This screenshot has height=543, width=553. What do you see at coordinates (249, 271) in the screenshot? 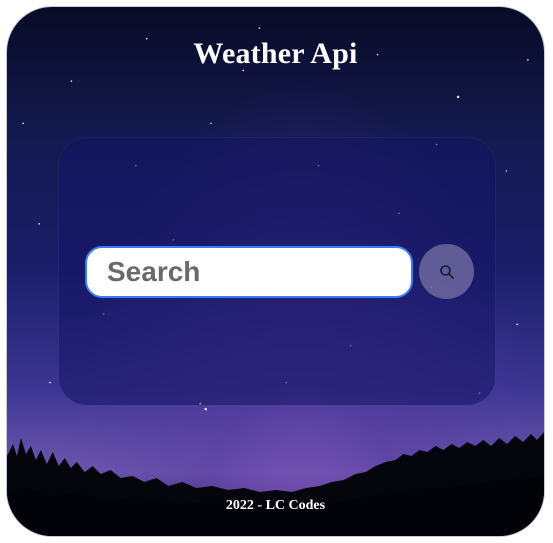
I see `city-search-input` at bounding box center [249, 271].